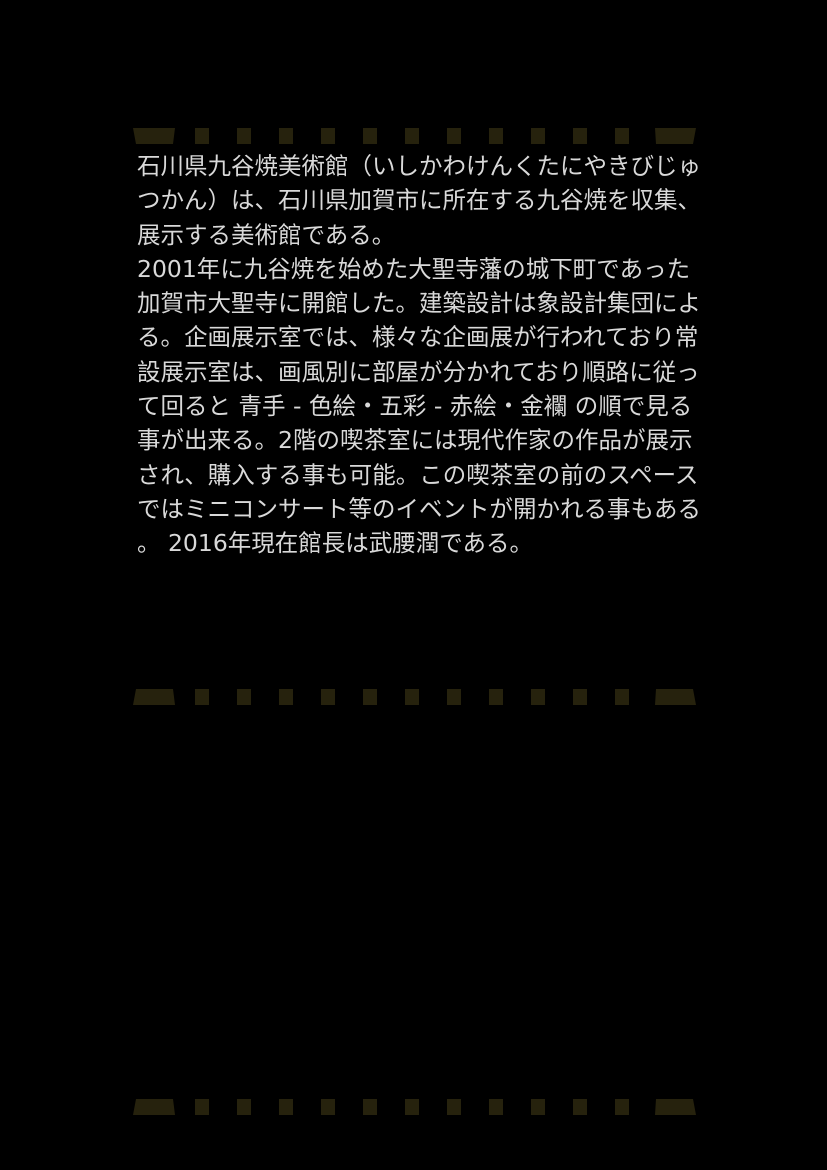 The image size is (827, 1170). I want to click on decorative-divider-bottom, so click(414, 1107).